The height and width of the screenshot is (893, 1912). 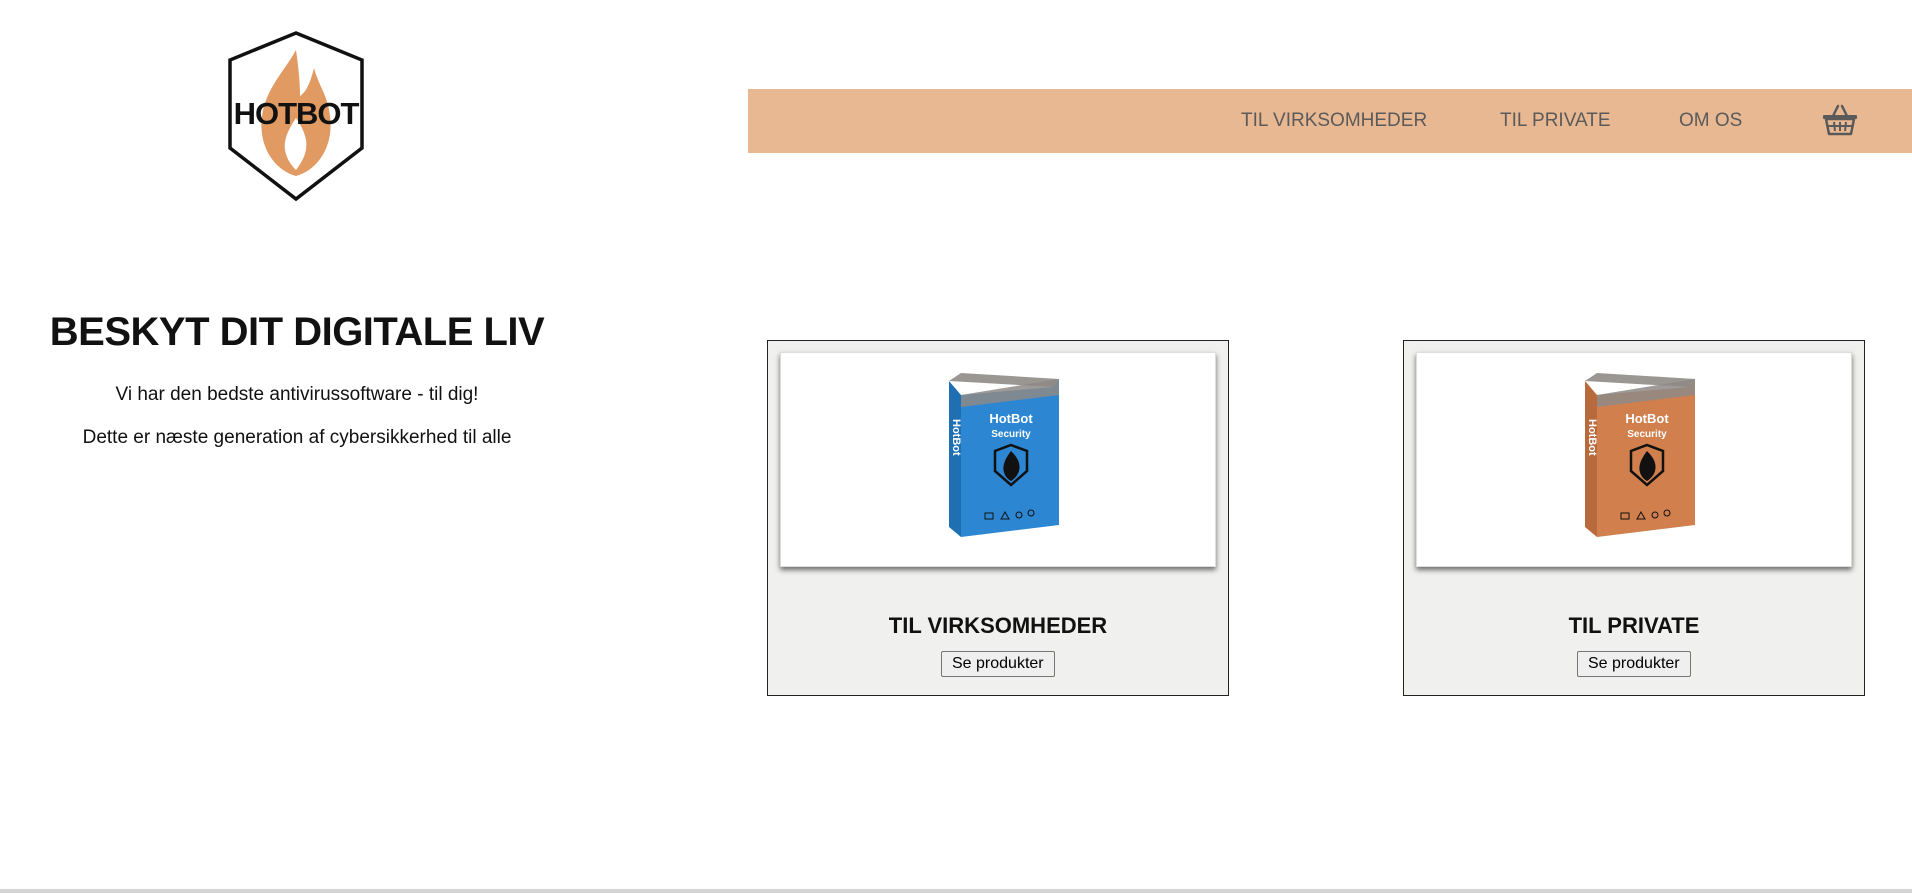 What do you see at coordinates (1840, 120) in the screenshot?
I see `basket-icon` at bounding box center [1840, 120].